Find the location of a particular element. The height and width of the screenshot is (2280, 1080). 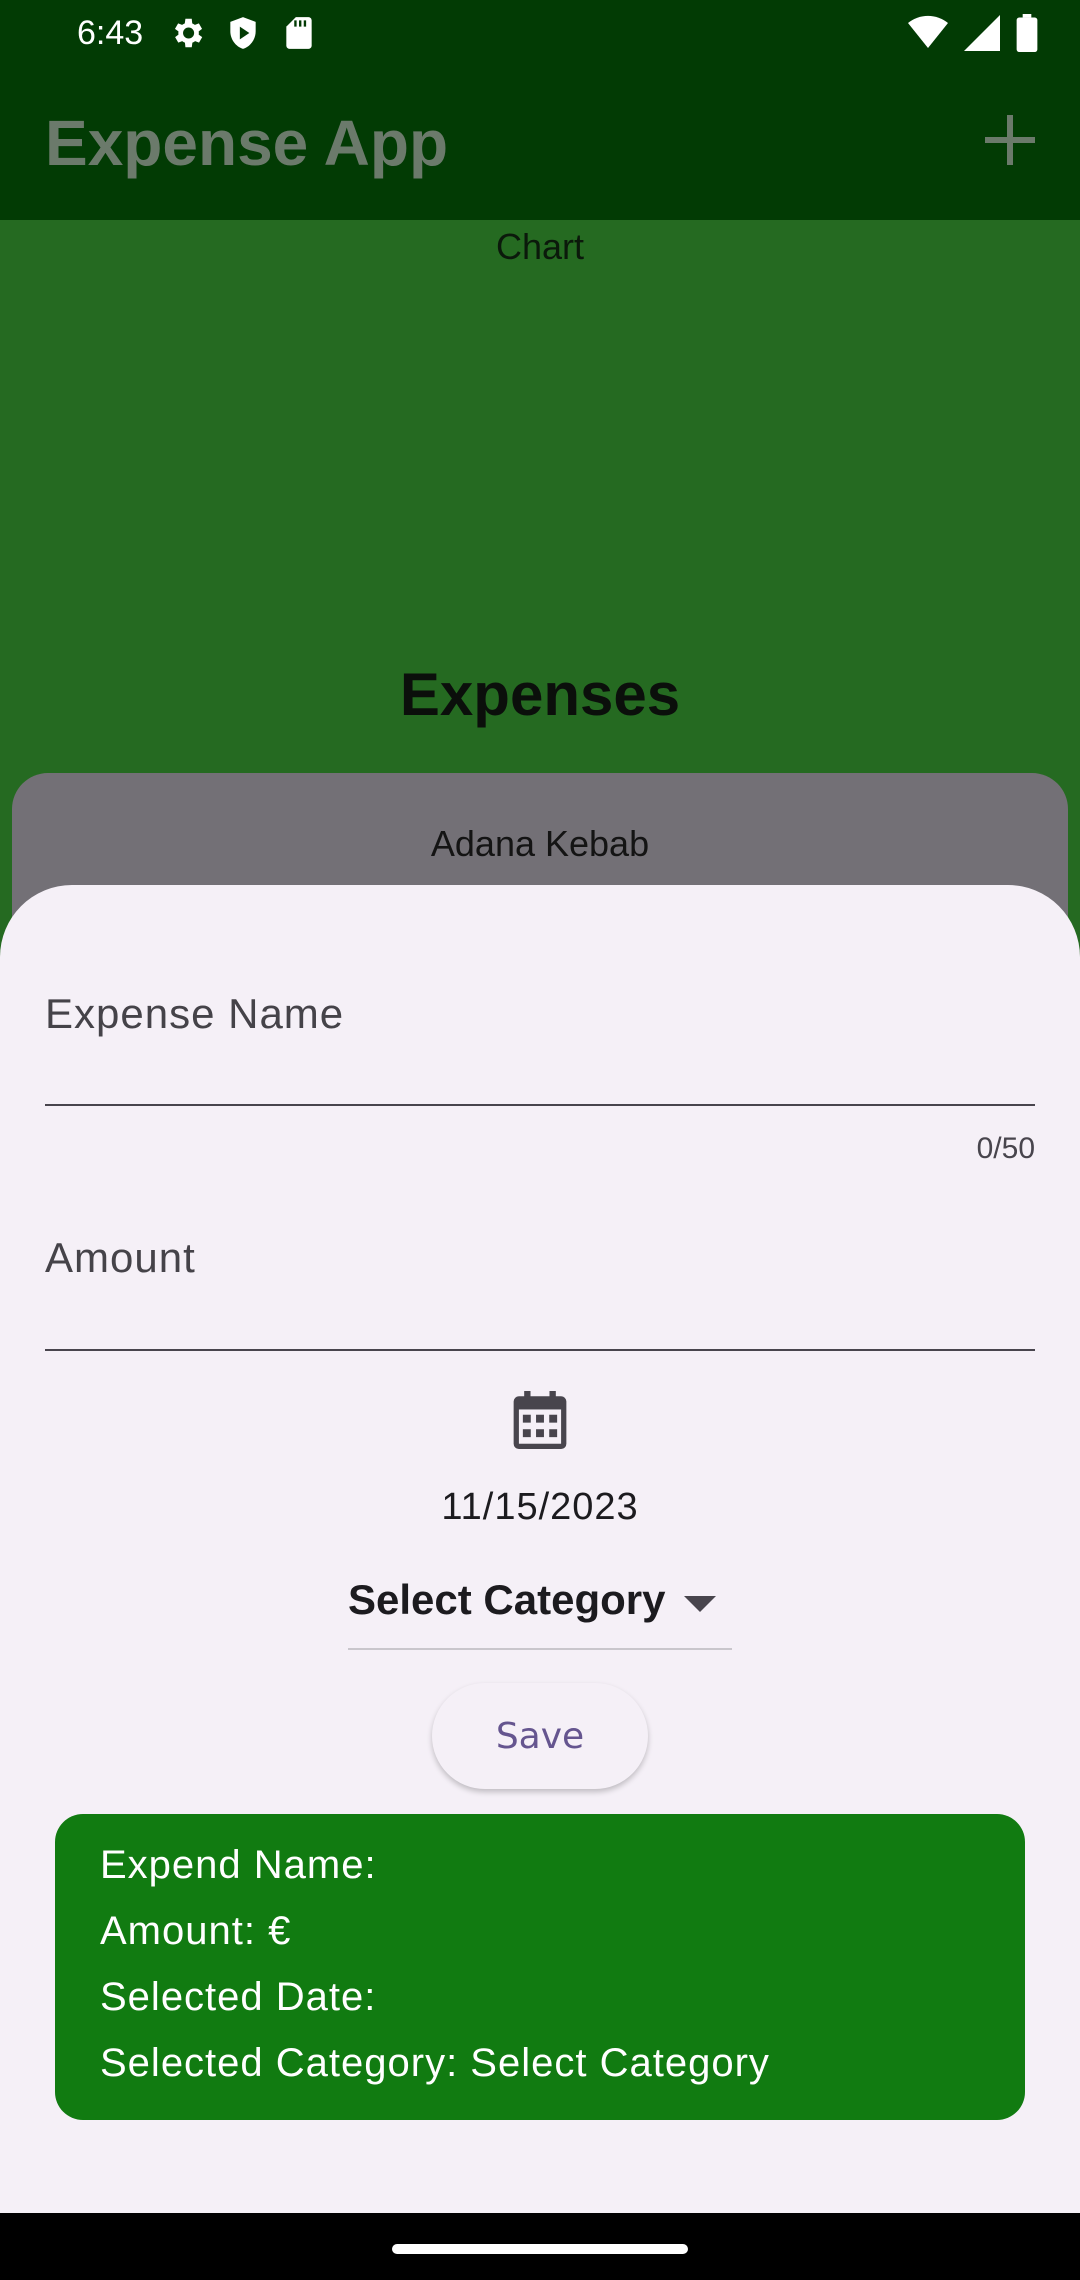

home-gesture-handle is located at coordinates (540, 2249).